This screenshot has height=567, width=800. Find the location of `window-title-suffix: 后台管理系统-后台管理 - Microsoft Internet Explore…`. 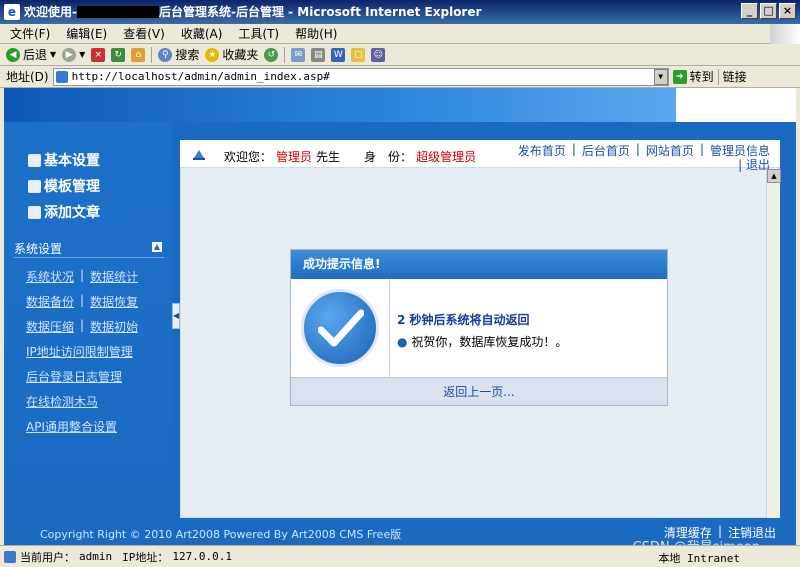

window-title-suffix: 后台管理系统-后台管理 - Microsoft Internet Explore… is located at coordinates (320, 12).